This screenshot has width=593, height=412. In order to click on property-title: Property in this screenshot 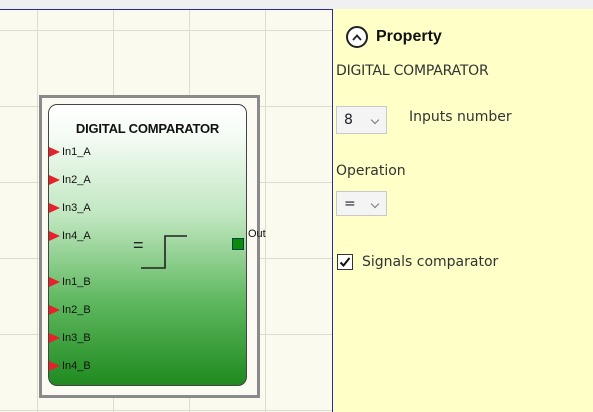, I will do `click(409, 36)`.